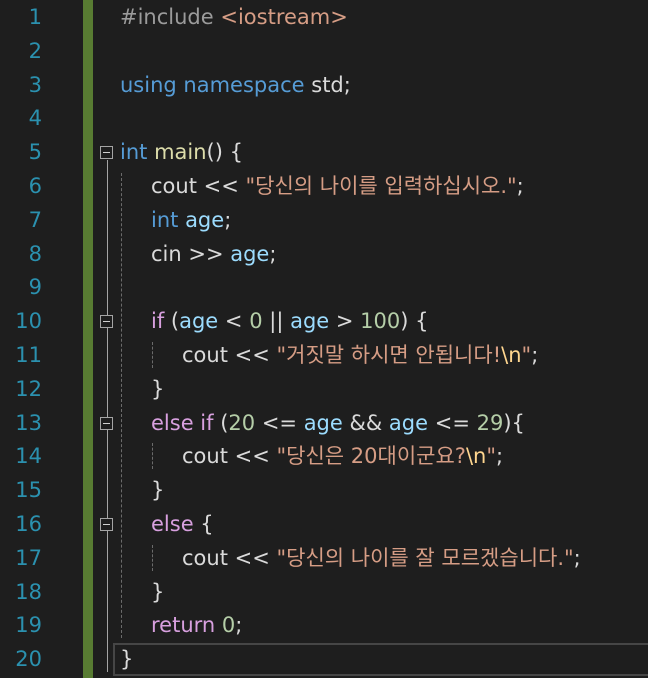 The height and width of the screenshot is (678, 648). What do you see at coordinates (35, 84) in the screenshot?
I see `line-number: 3` at bounding box center [35, 84].